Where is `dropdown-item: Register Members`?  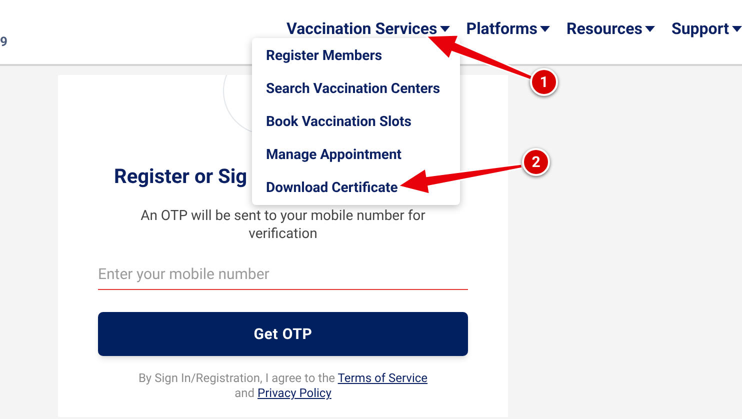 dropdown-item: Register Members is located at coordinates (356, 56).